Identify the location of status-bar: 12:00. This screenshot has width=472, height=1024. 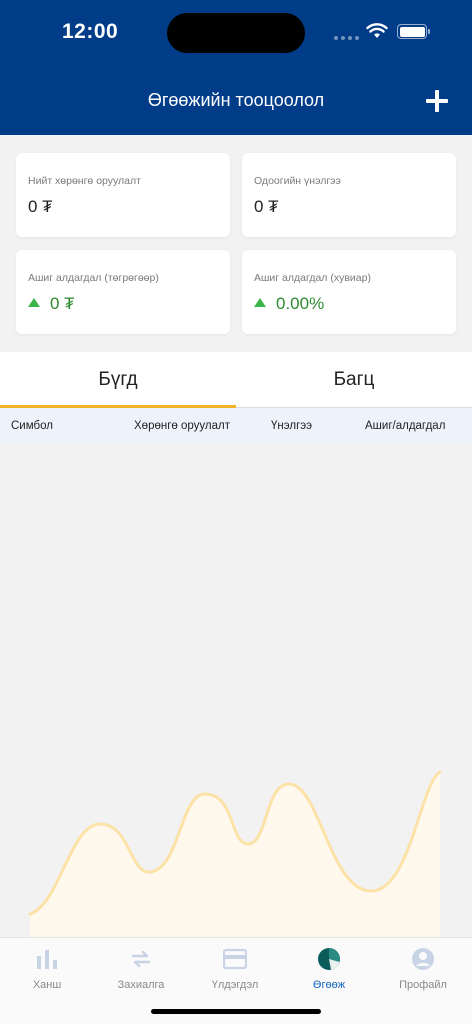
(236, 32).